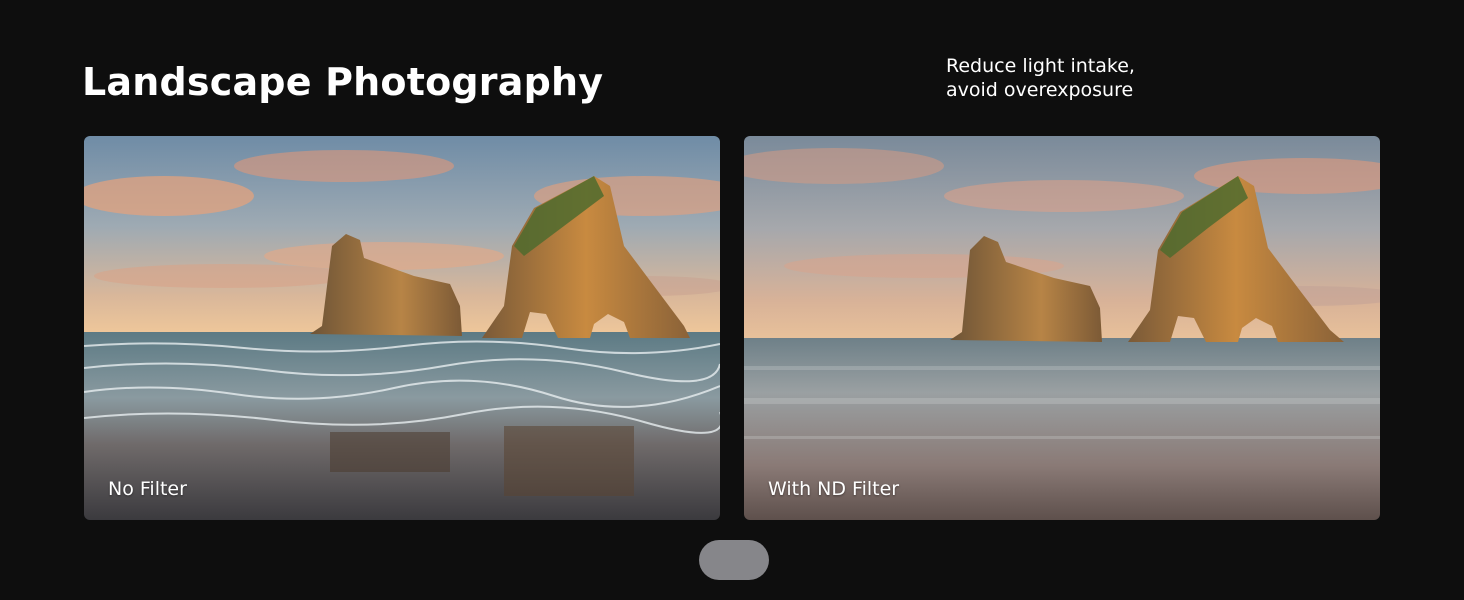 The height and width of the screenshot is (600, 1464). Describe the element at coordinates (1040, 66) in the screenshot. I see `subtitle-line: Reduce light intake,` at that location.